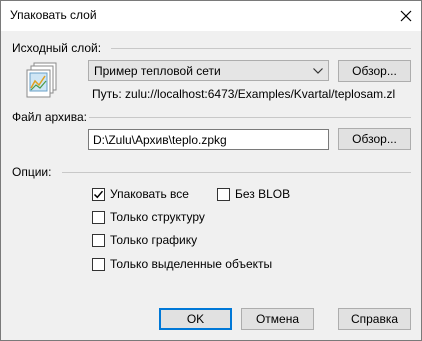 Image resolution: width=422 pixels, height=341 pixels. Describe the element at coordinates (57, 48) in the screenshot. I see `source-layer-label: Исходный слой:` at that location.